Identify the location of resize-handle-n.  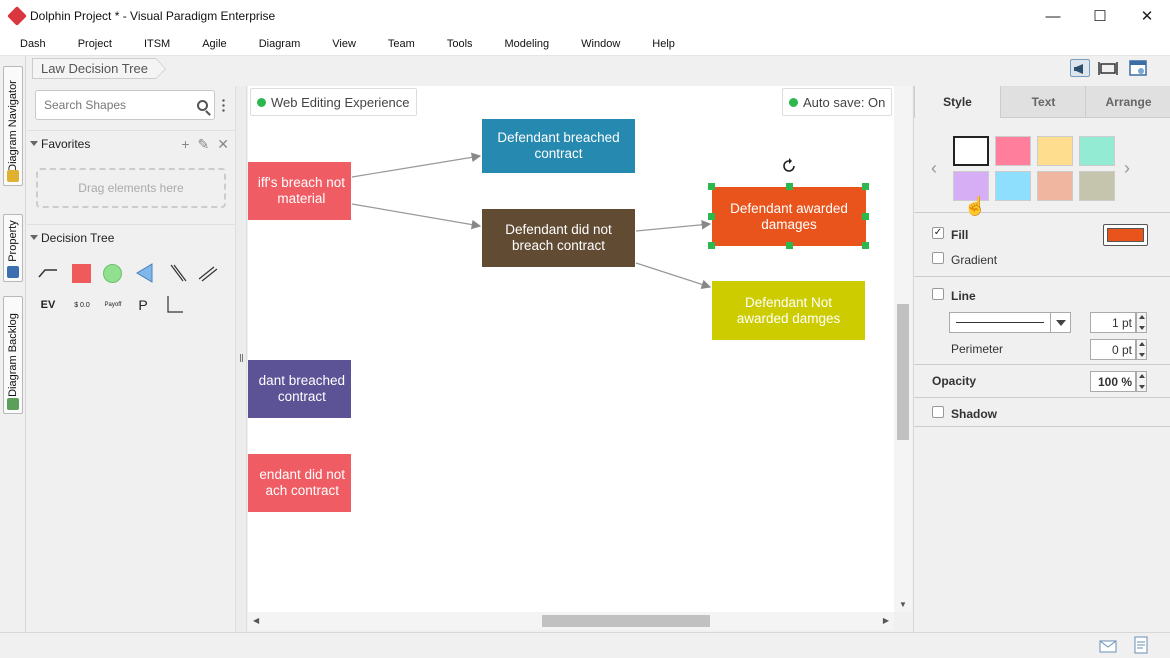
(789, 186).